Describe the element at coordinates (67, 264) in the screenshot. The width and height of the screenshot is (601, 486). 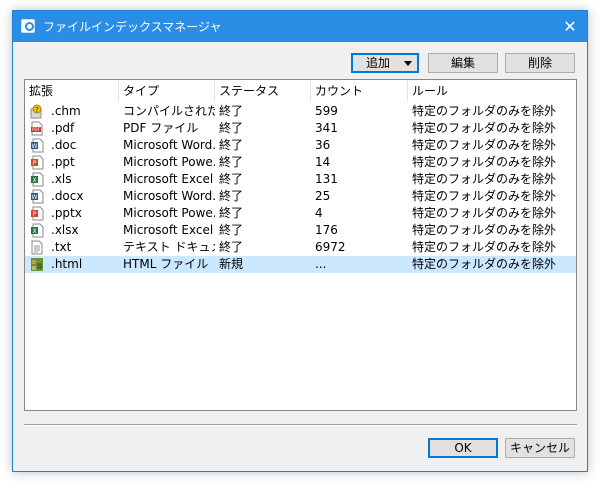
I see `extension-label: .html` at that location.